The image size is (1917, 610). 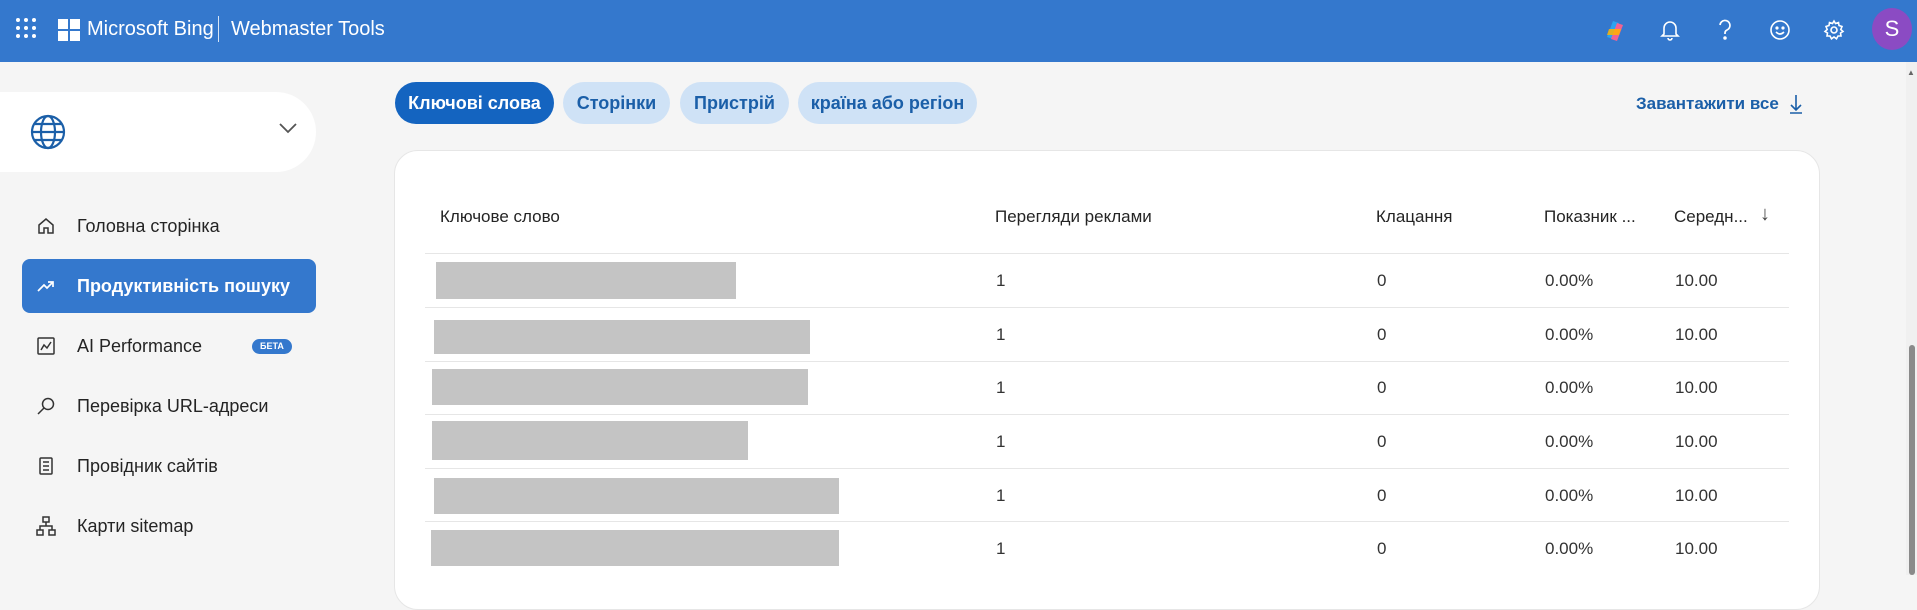 What do you see at coordinates (69, 30) in the screenshot?
I see `microsoft-logo-icon` at bounding box center [69, 30].